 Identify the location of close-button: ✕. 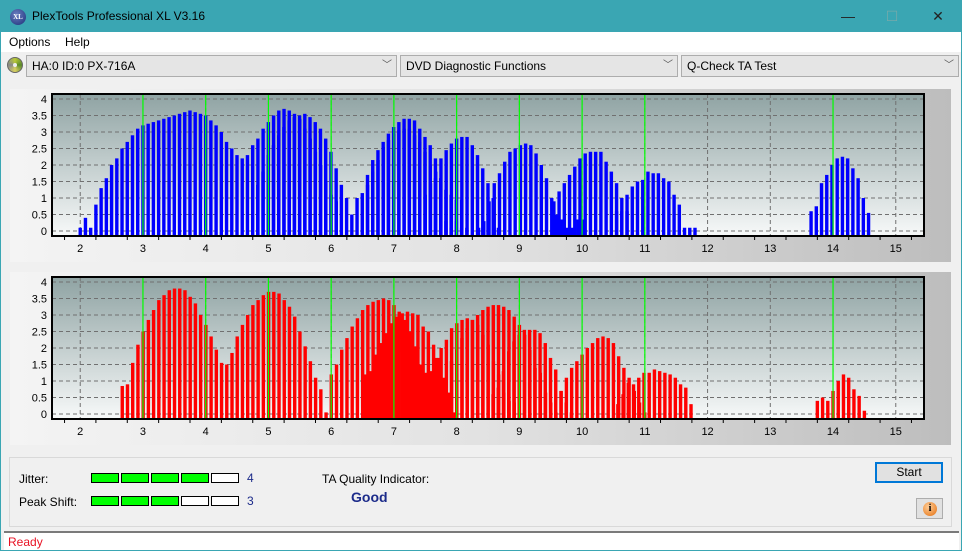
(938, 16).